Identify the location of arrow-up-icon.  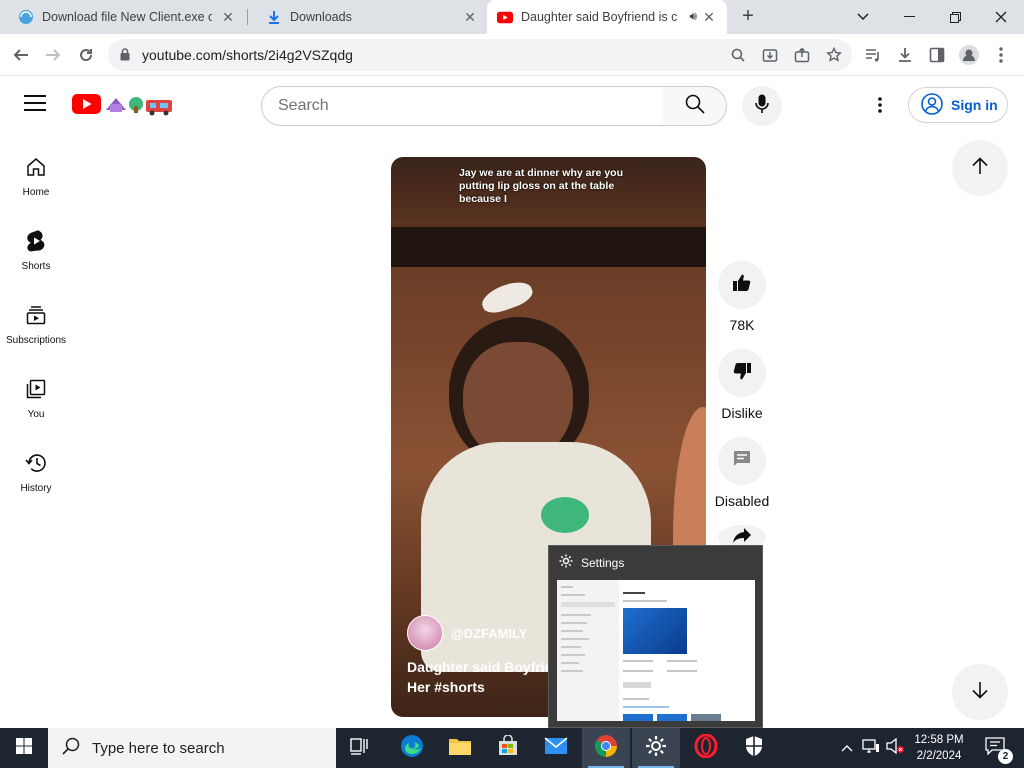
(980, 168).